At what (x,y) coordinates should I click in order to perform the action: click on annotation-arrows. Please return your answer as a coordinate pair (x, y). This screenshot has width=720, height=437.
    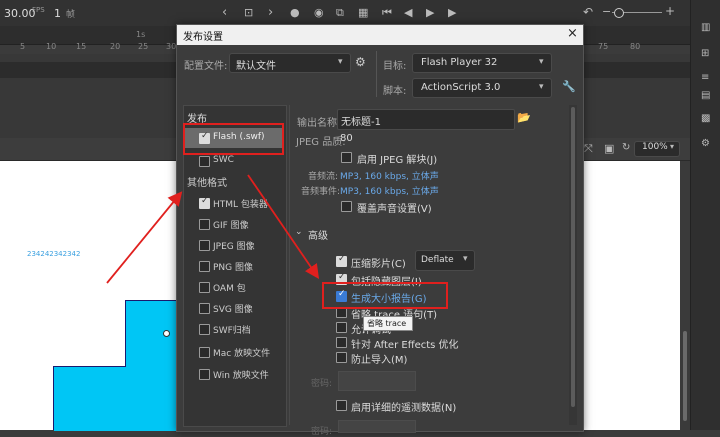
    Looking at the image, I should click on (213, 229).